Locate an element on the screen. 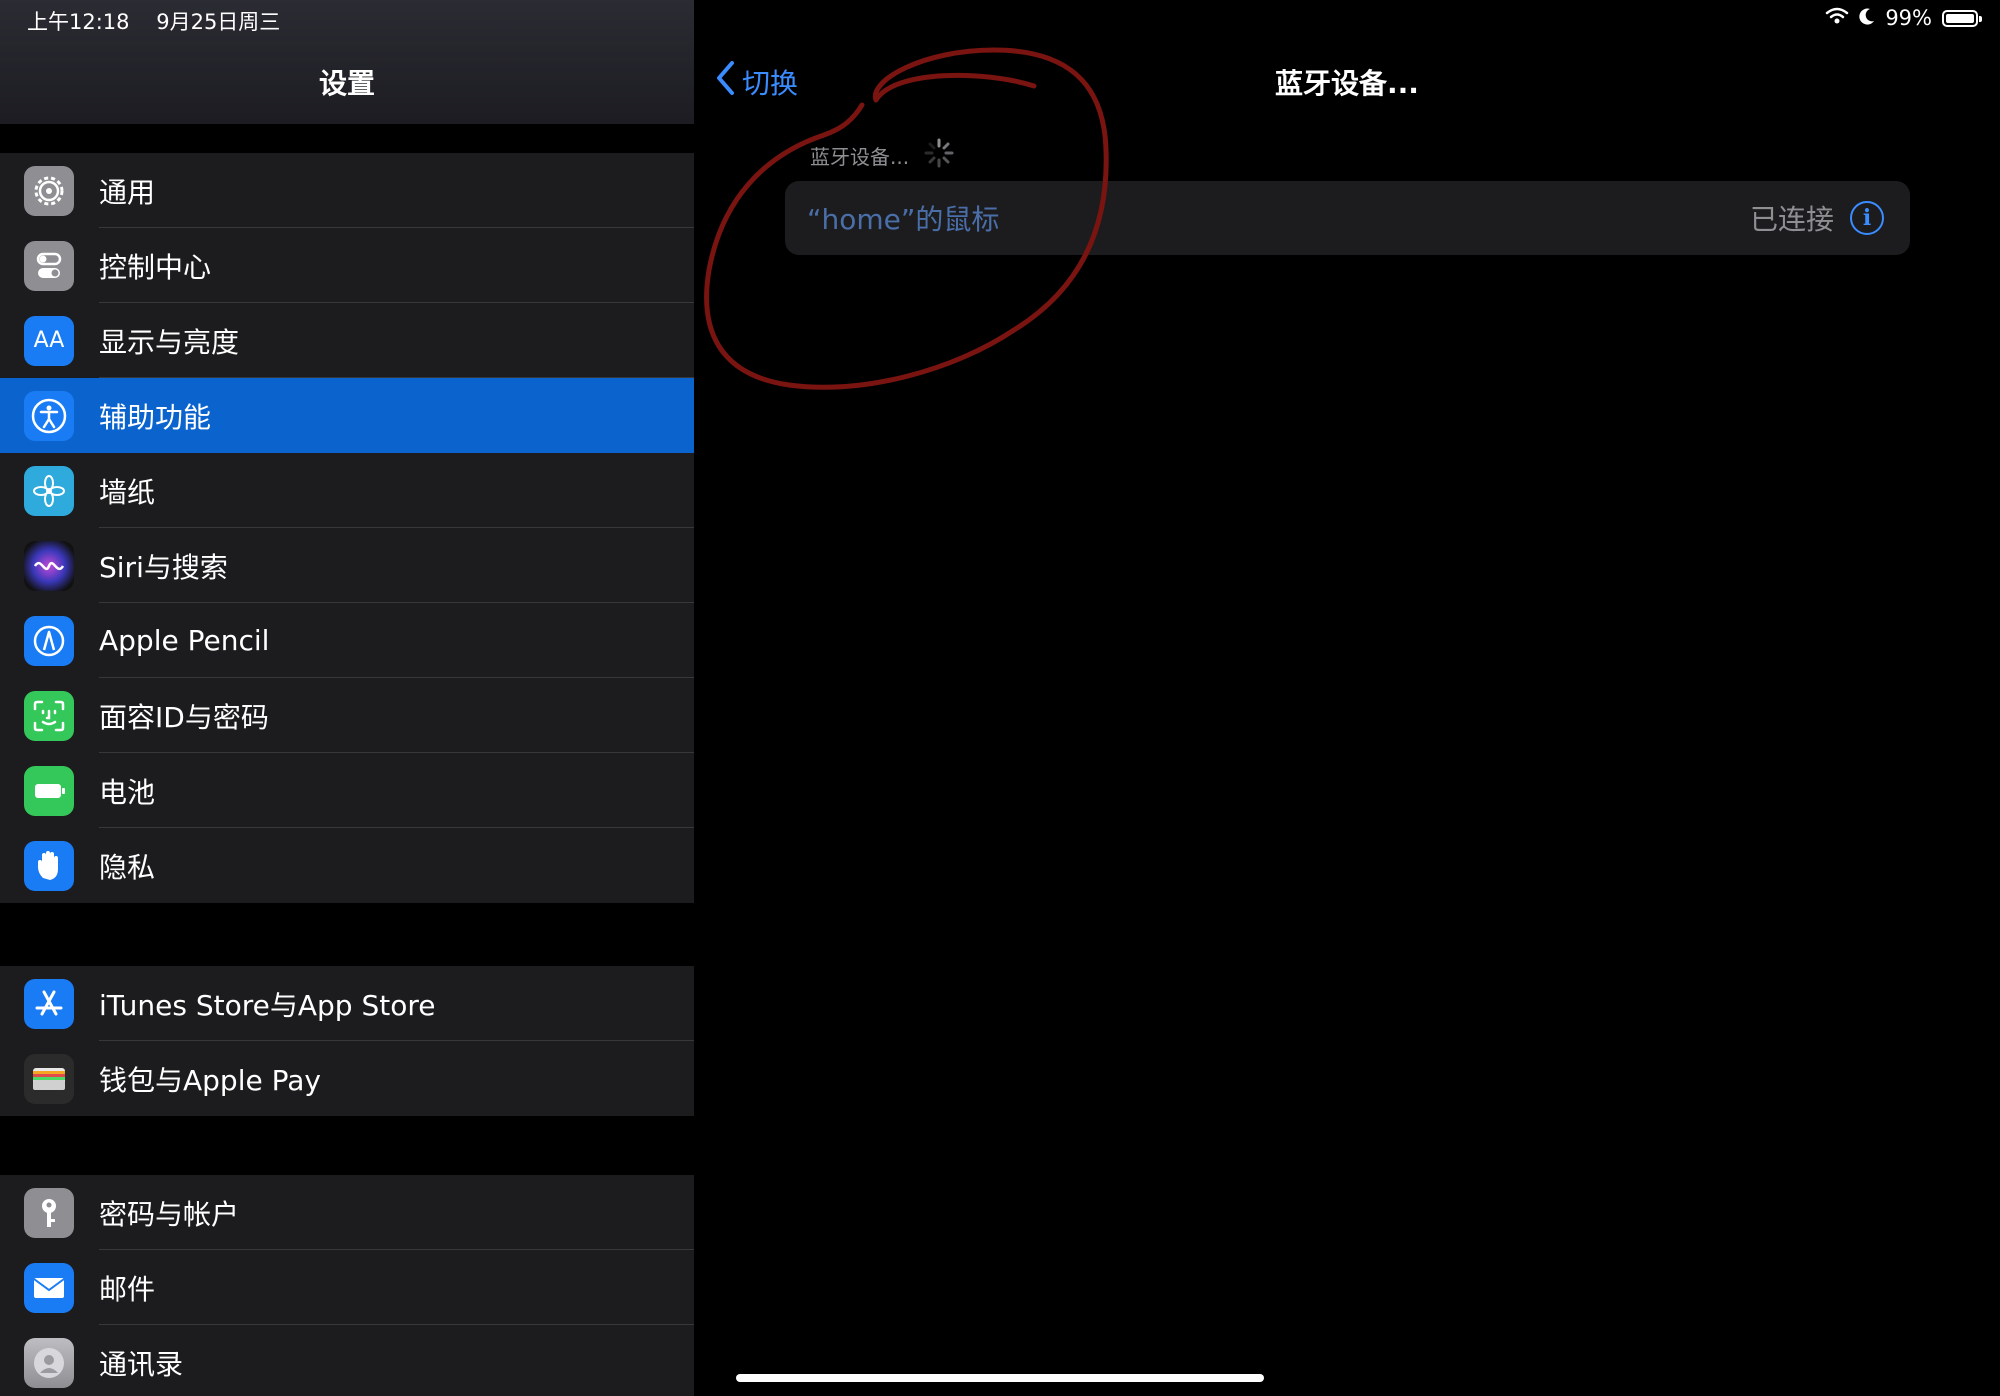 The image size is (2000, 1396). sidebar-item-label: 控制中心 is located at coordinates (155, 267).